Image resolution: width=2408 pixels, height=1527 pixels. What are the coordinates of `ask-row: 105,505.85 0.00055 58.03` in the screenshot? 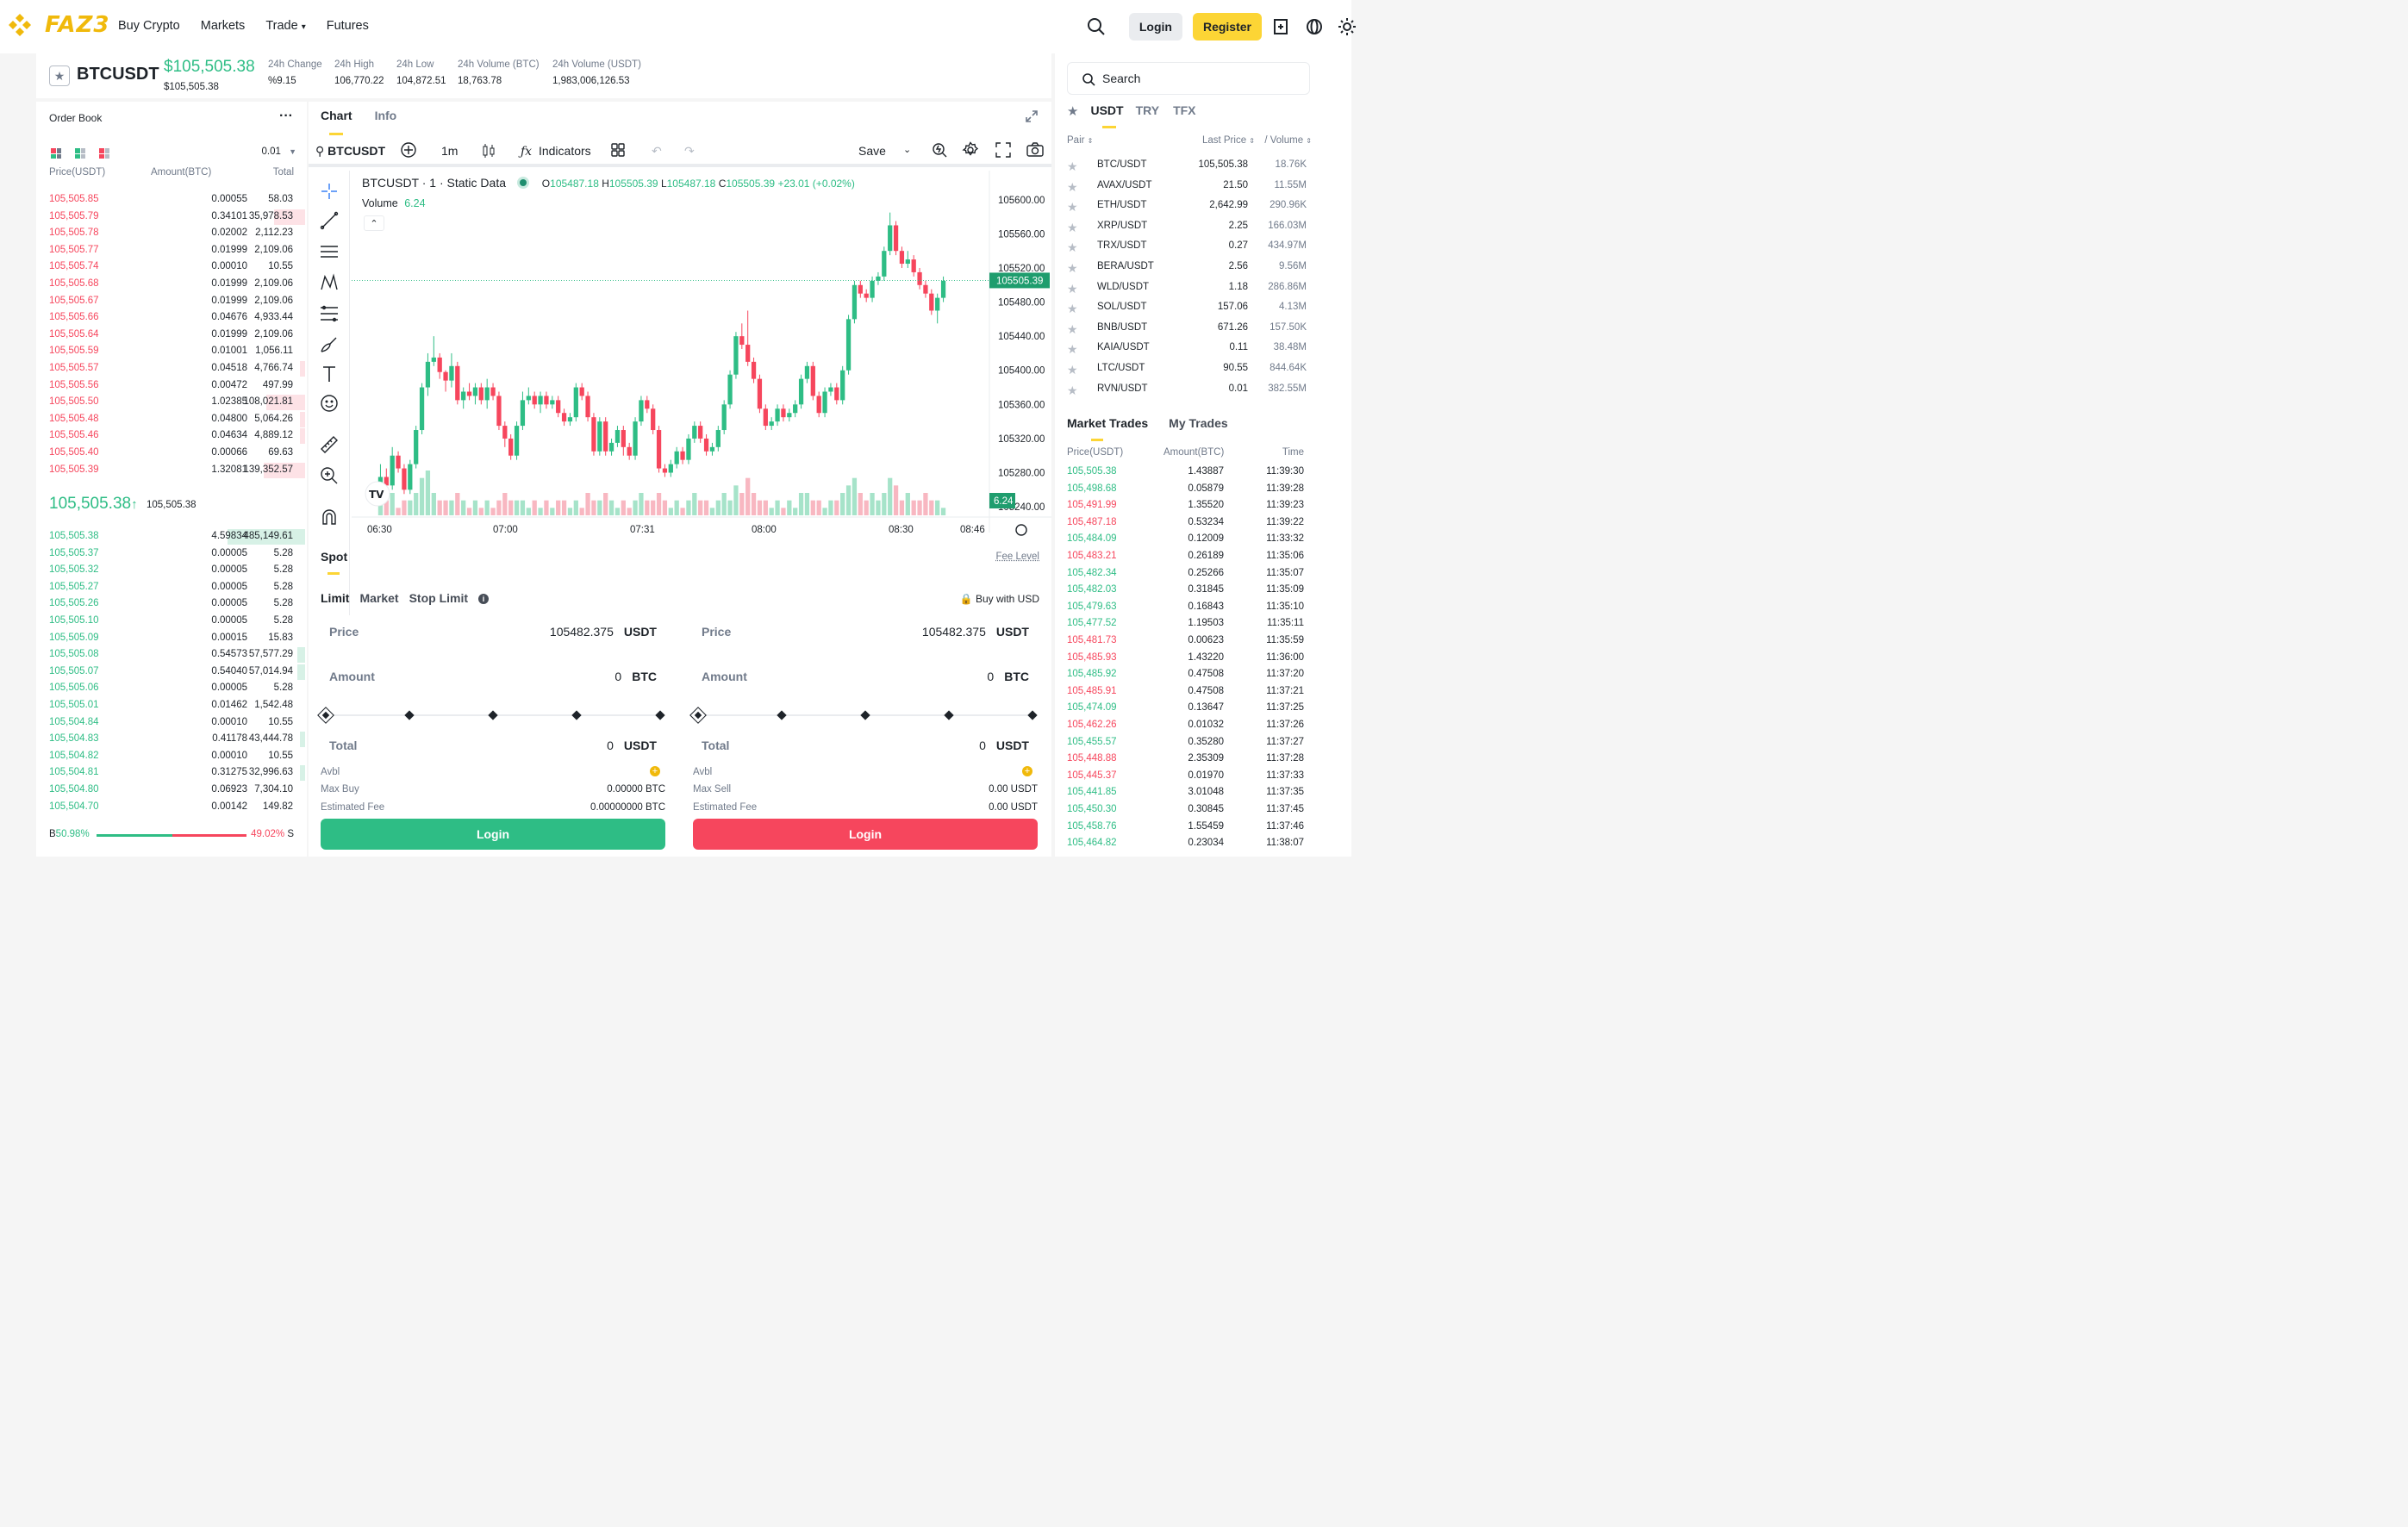 It's located at (171, 200).